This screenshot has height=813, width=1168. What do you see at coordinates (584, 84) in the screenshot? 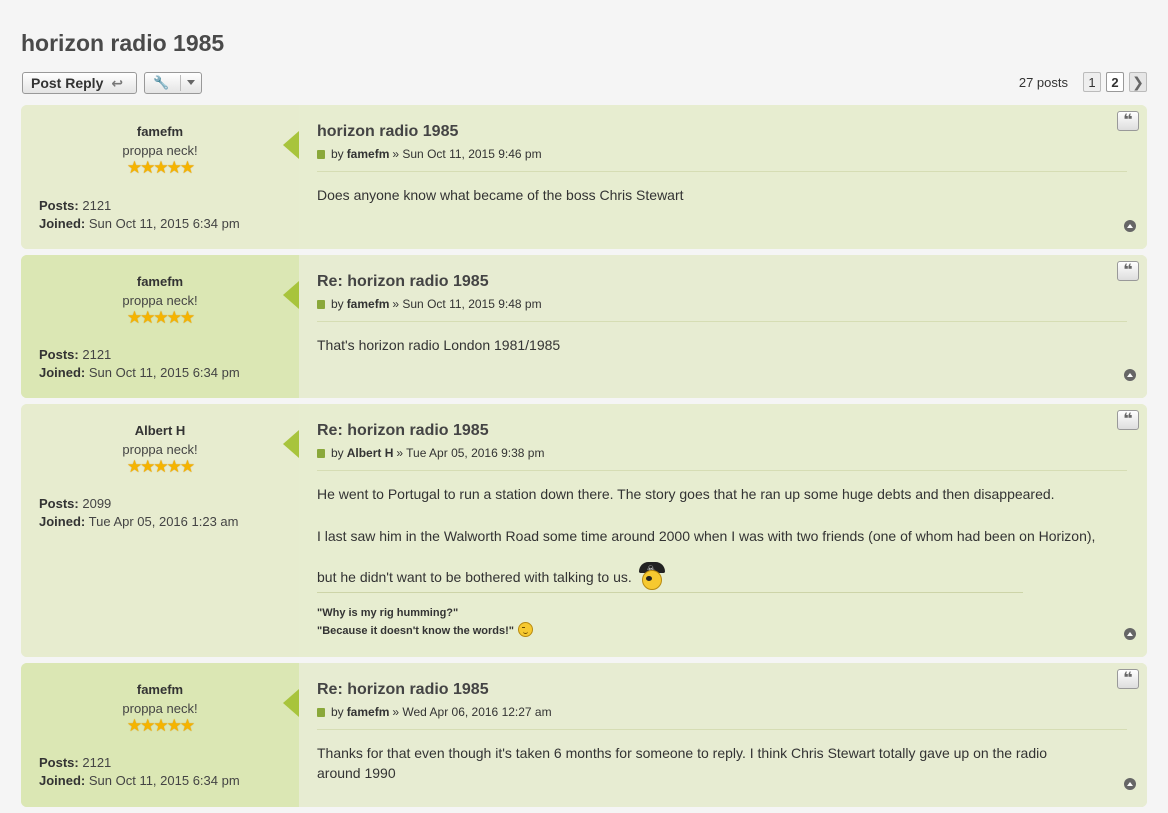
I see `action-bar: Post Reply ↩ 🔧 27 posts 1 2 ❯` at bounding box center [584, 84].